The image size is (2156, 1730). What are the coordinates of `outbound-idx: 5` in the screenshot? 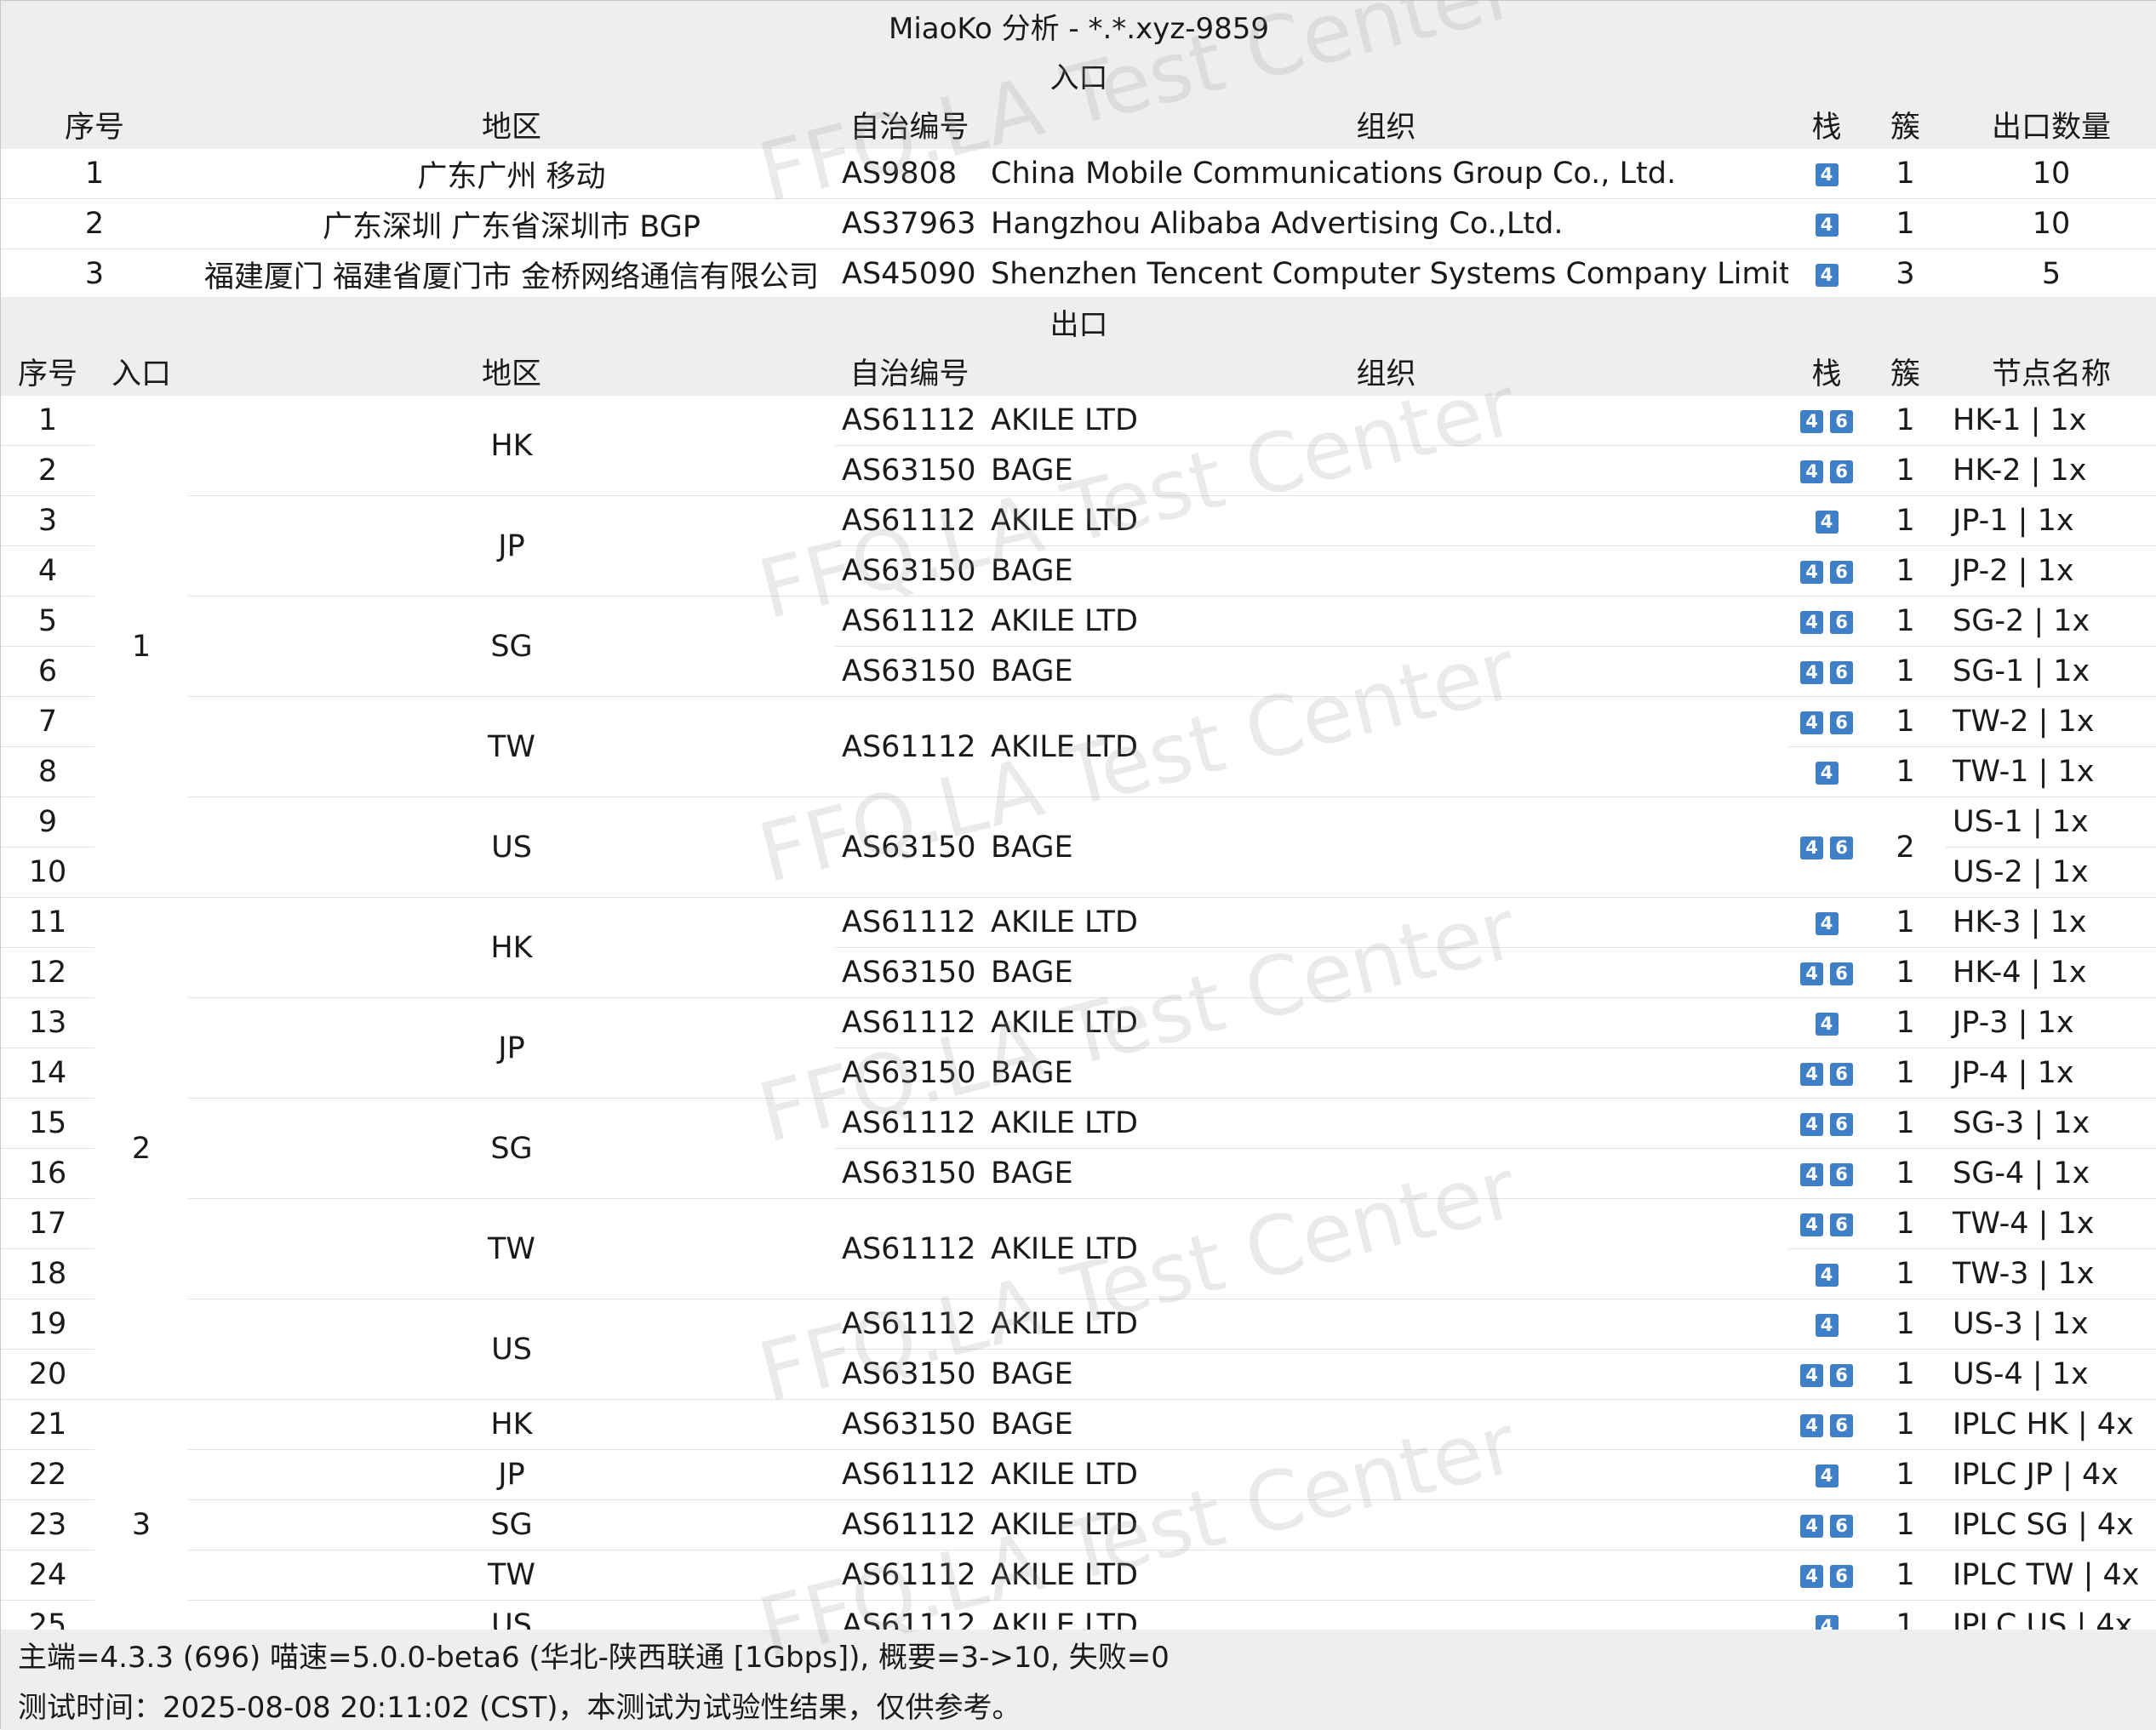 It's located at (47, 622).